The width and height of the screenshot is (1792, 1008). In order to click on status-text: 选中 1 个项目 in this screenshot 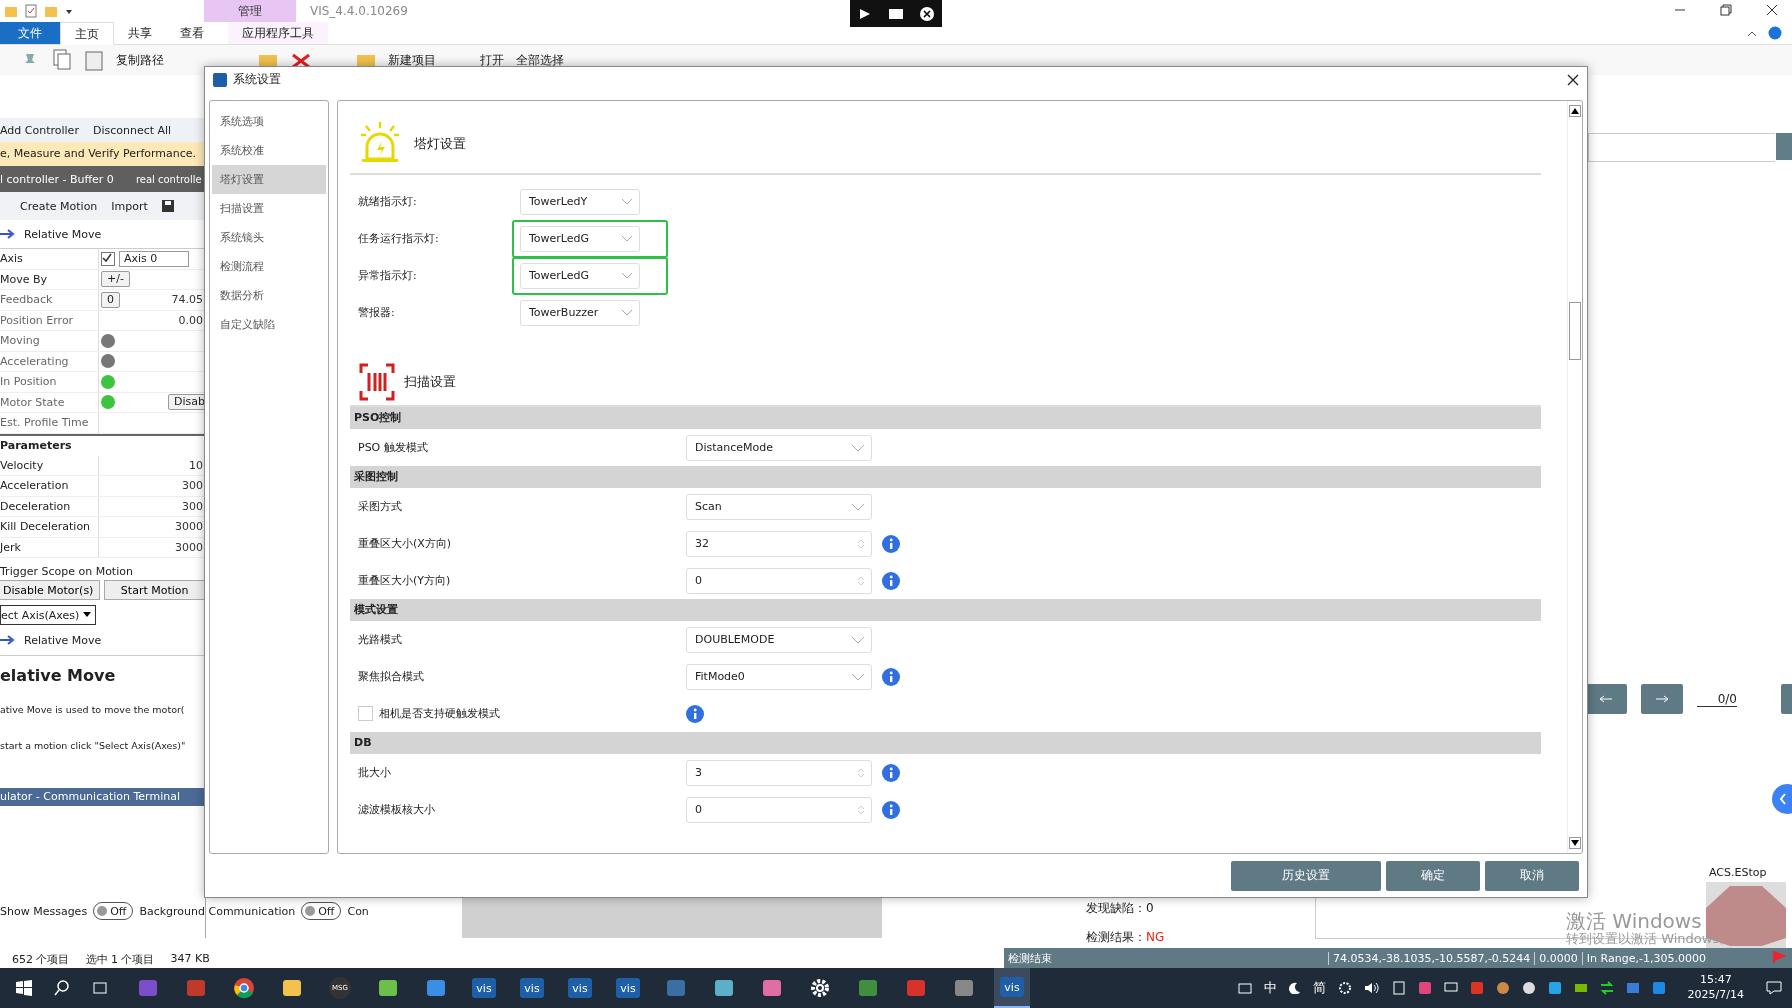, I will do `click(120, 959)`.